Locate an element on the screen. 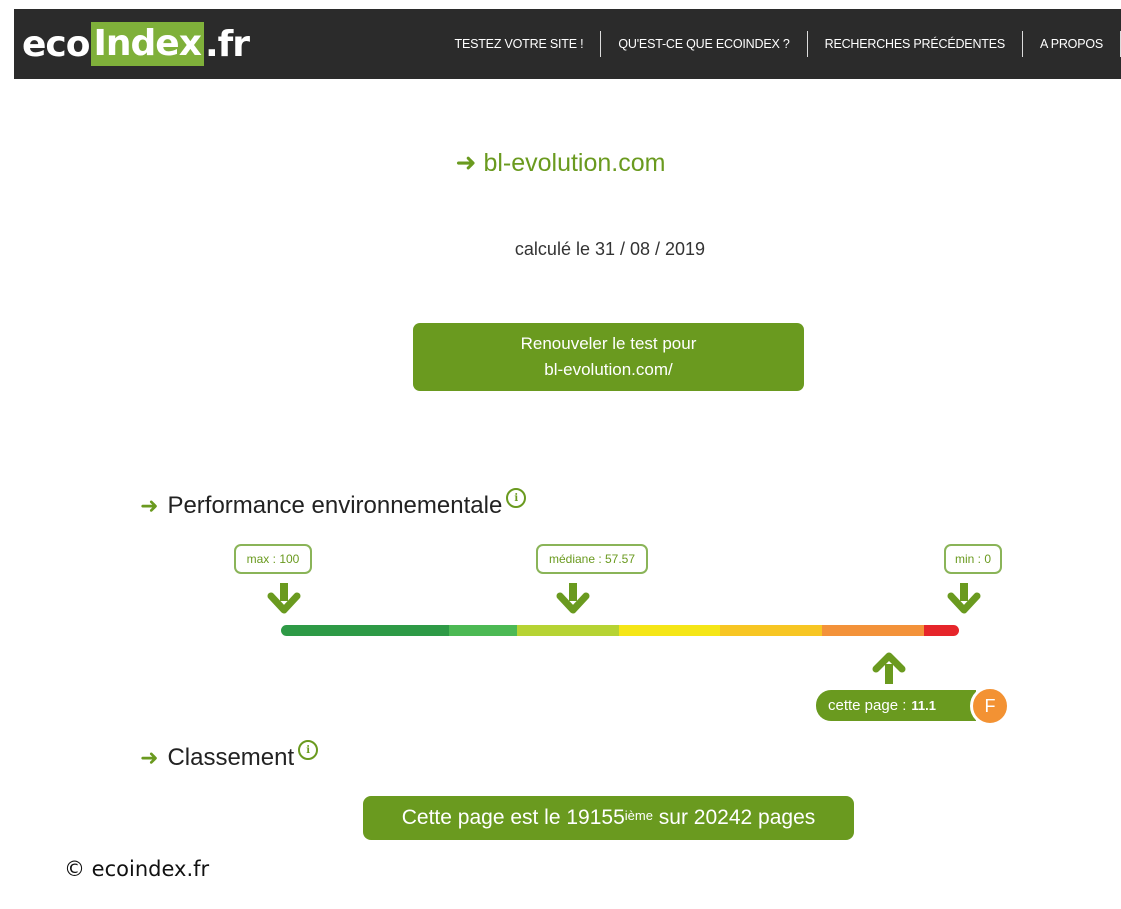 The image size is (1121, 909). scale-segment-f is located at coordinates (873, 630).